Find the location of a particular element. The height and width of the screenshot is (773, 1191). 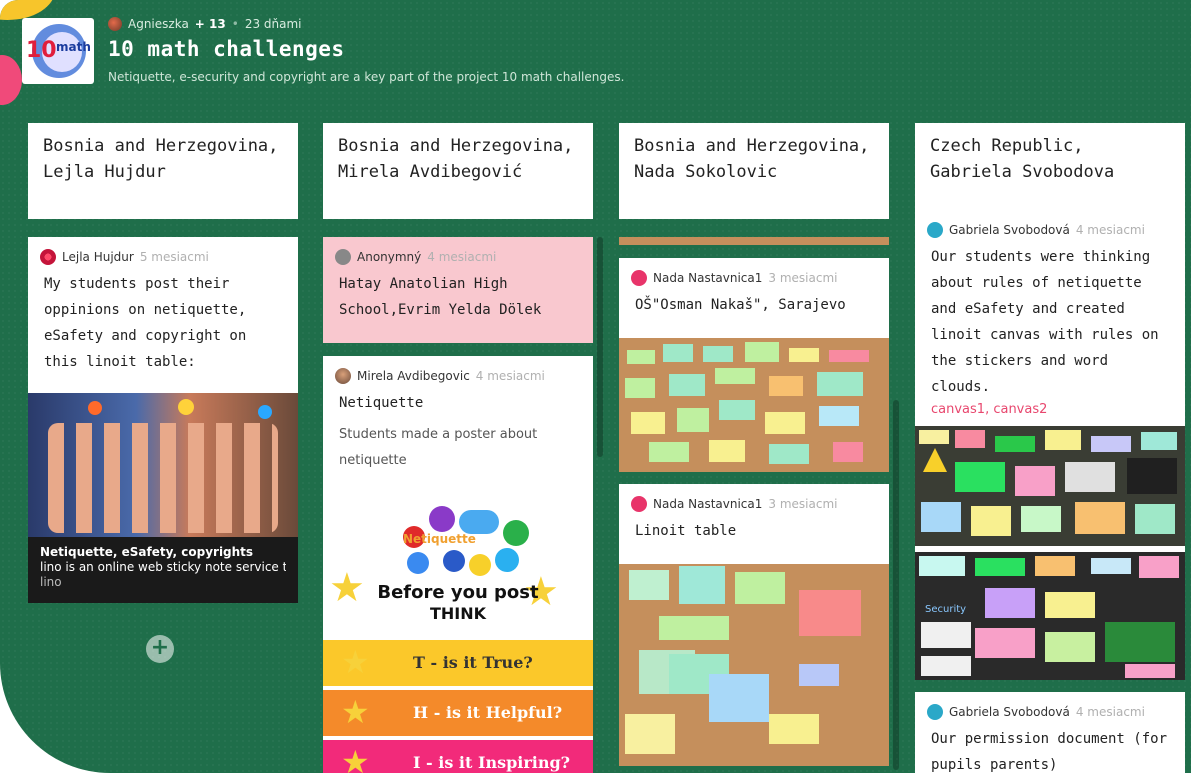

preview-word-security: Security is located at coordinates (946, 609).